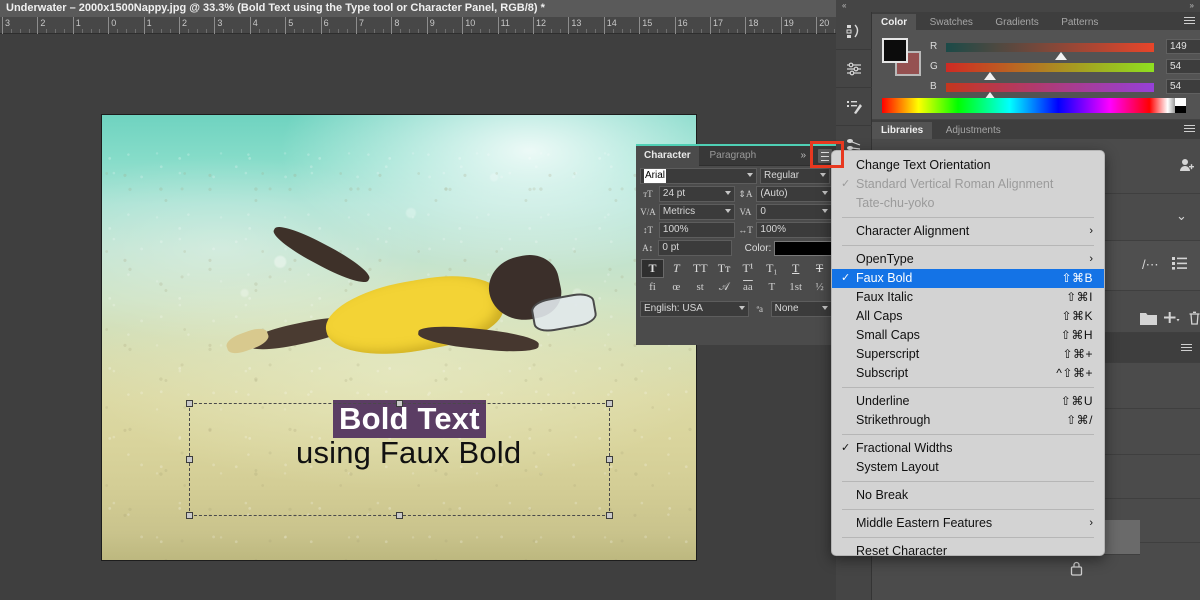 This screenshot has height=600, width=1200. What do you see at coordinates (696, 212) in the screenshot?
I see `kerning-select: Metrics` at bounding box center [696, 212].